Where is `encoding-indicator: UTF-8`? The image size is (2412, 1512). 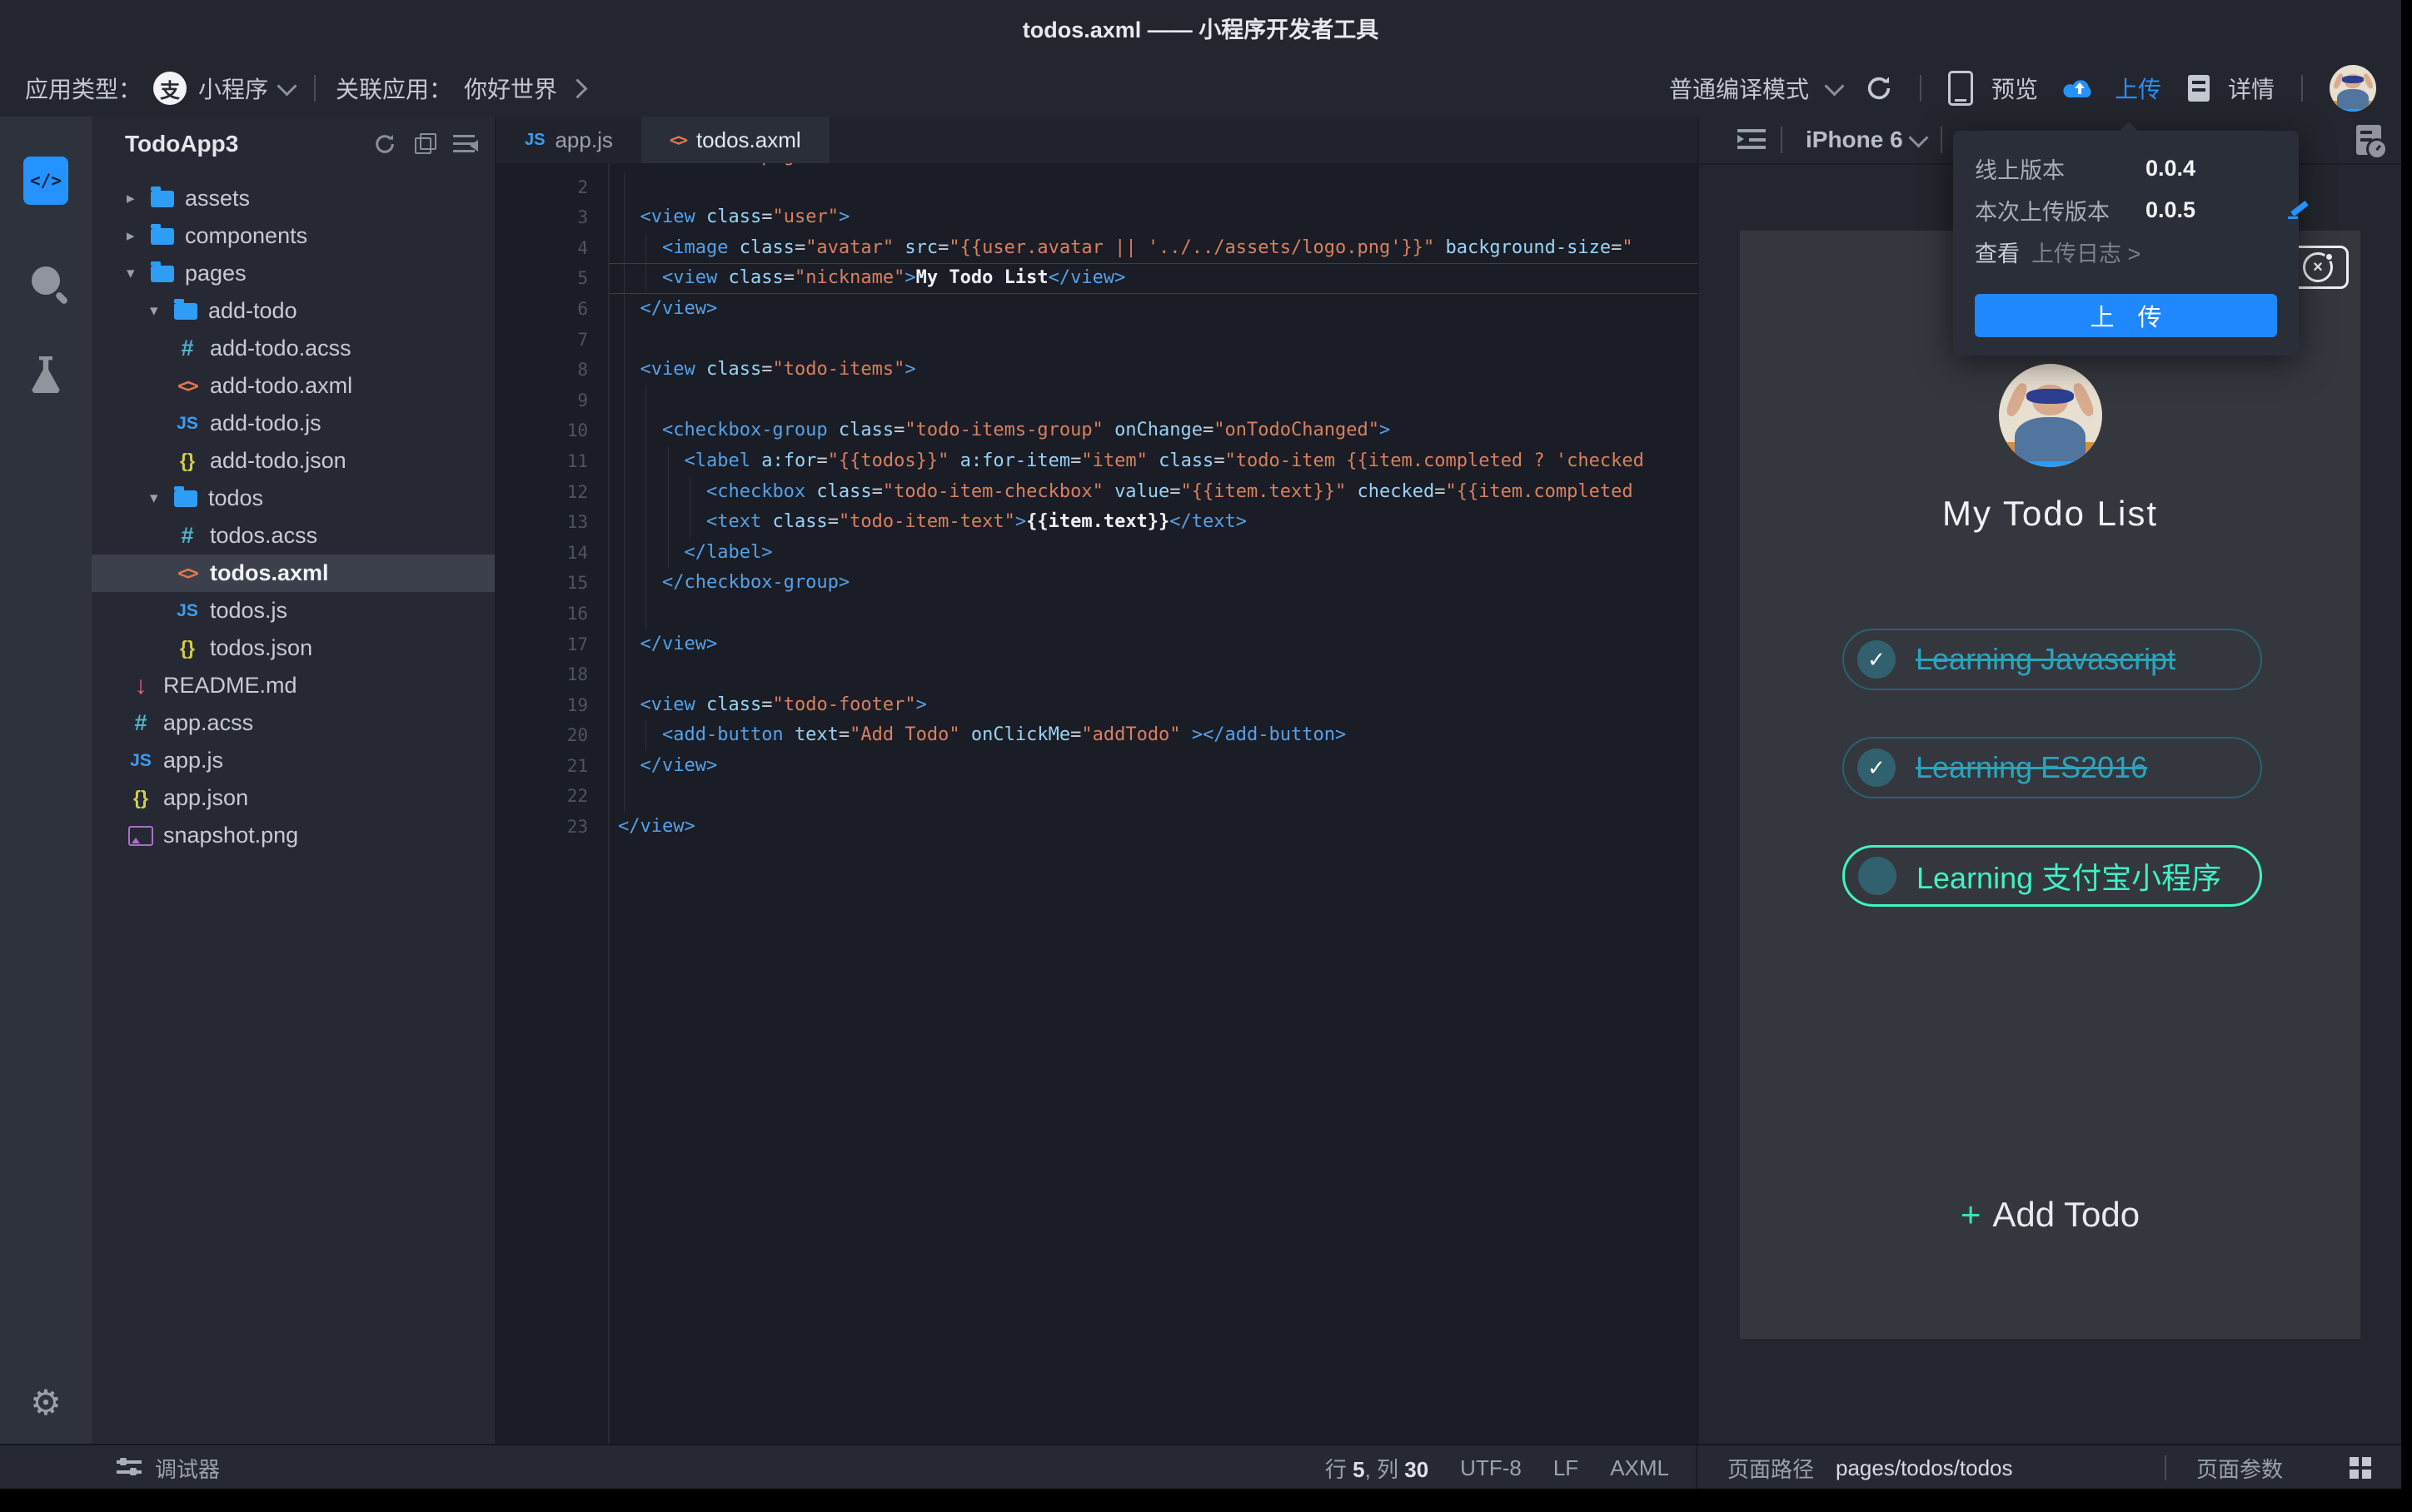
encoding-indicator: UTF-8 is located at coordinates (1491, 1468).